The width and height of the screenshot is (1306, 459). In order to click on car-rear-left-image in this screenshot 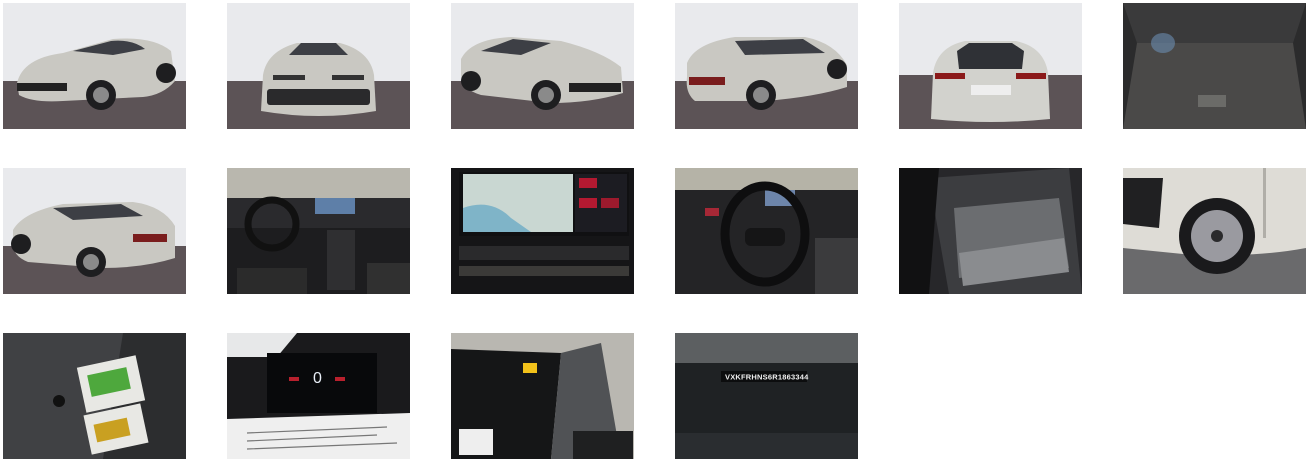, I will do `click(94, 231)`.